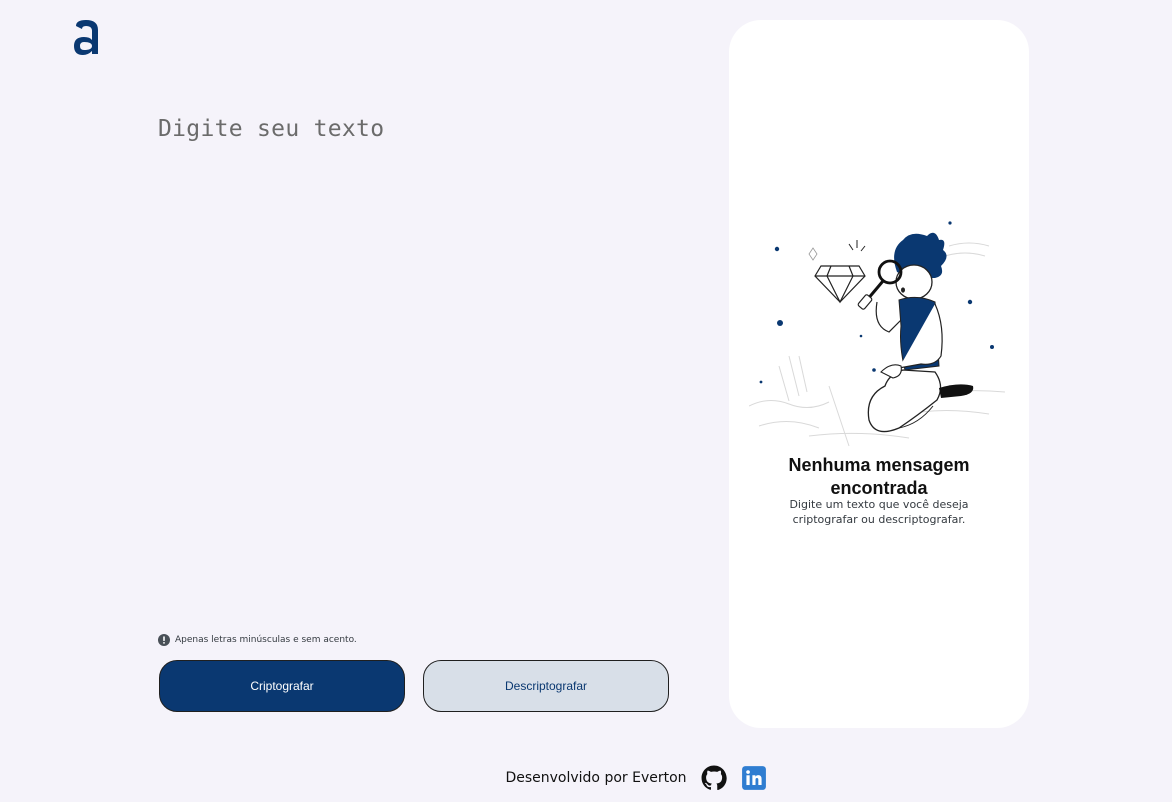 This screenshot has height=802, width=1172. Describe the element at coordinates (87, 38) in the screenshot. I see `alura-logo-icon` at that location.